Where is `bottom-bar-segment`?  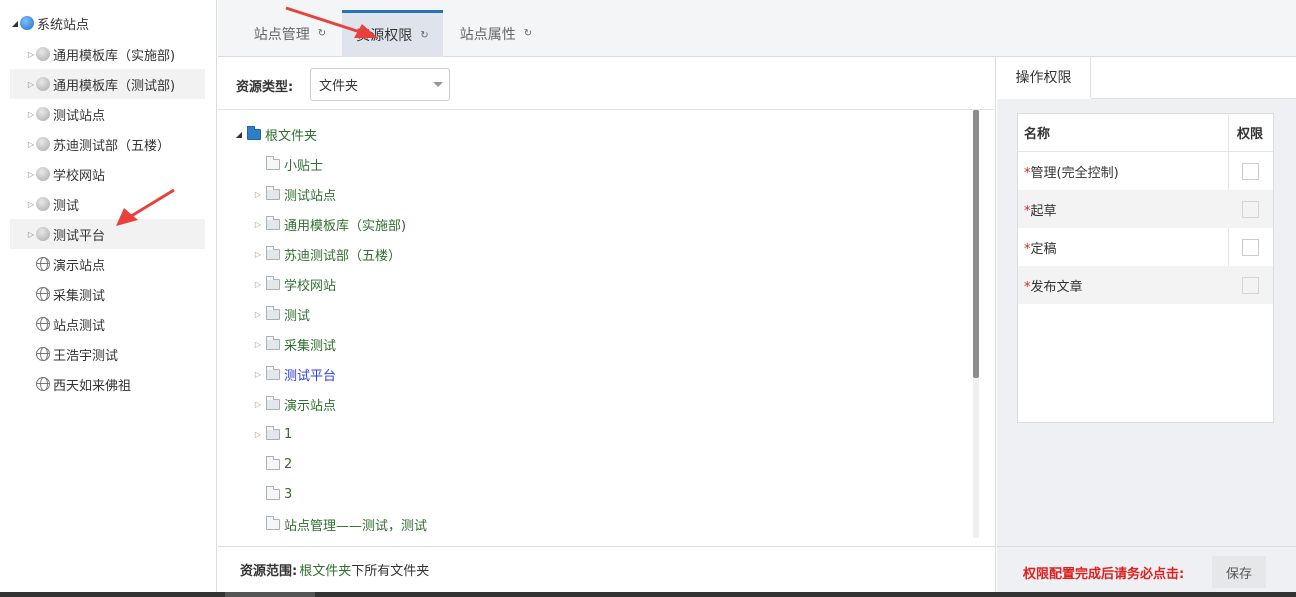 bottom-bar-segment is located at coordinates (270, 594).